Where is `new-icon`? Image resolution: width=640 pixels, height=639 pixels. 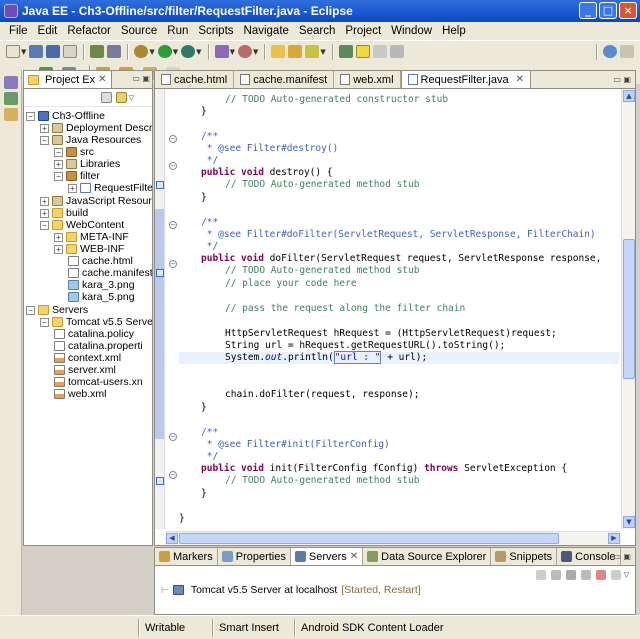
new-icon is located at coordinates (13, 51).